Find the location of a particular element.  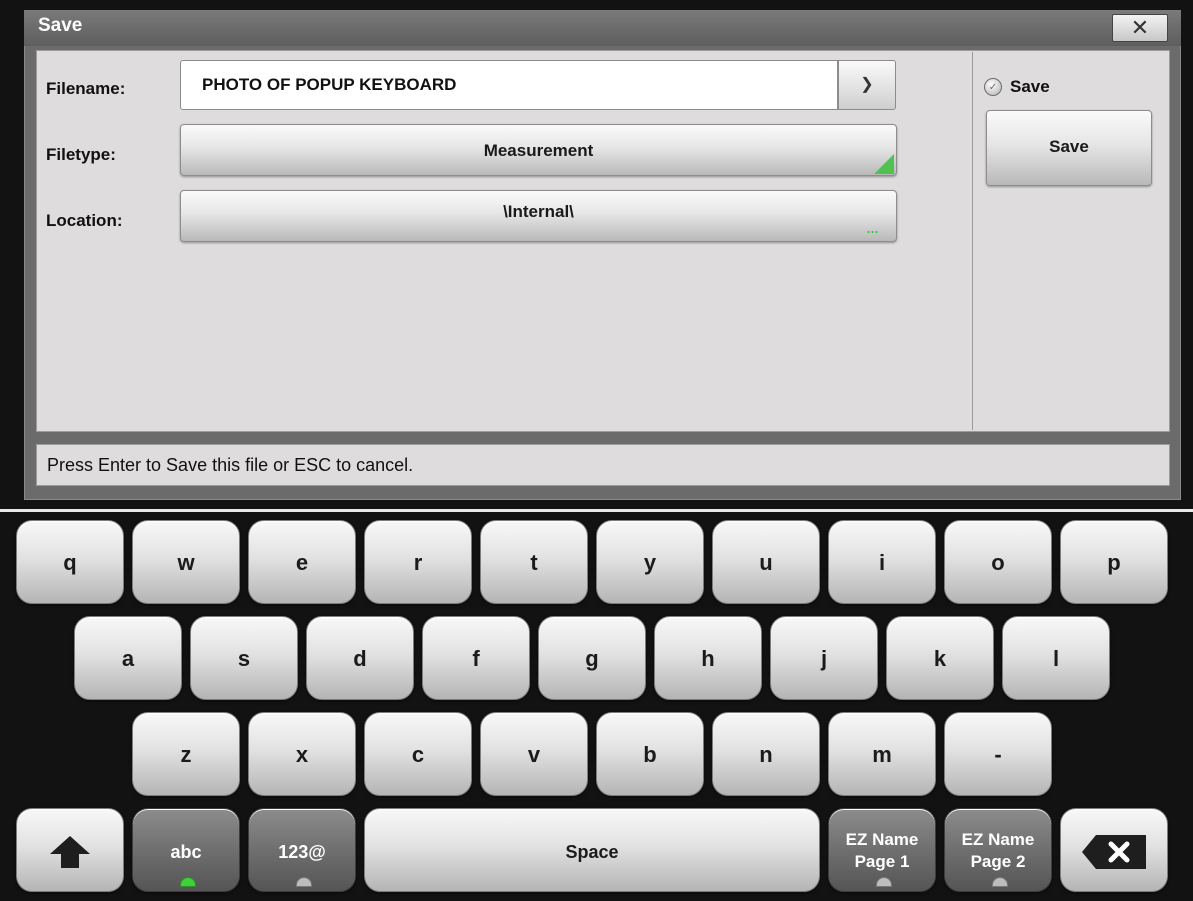

key-g: g is located at coordinates (592, 658).